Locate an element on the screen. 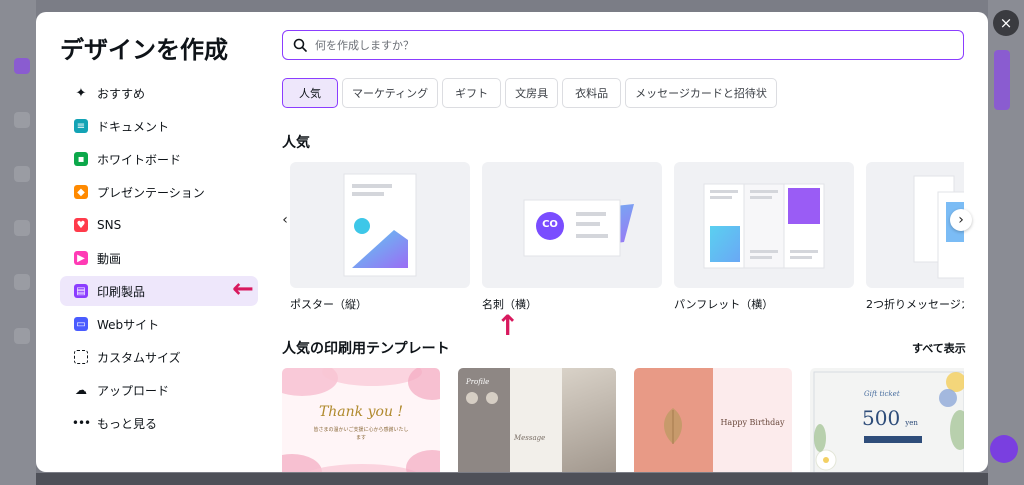 This screenshot has height=485, width=1024. carousel-next-button: › is located at coordinates (961, 220).